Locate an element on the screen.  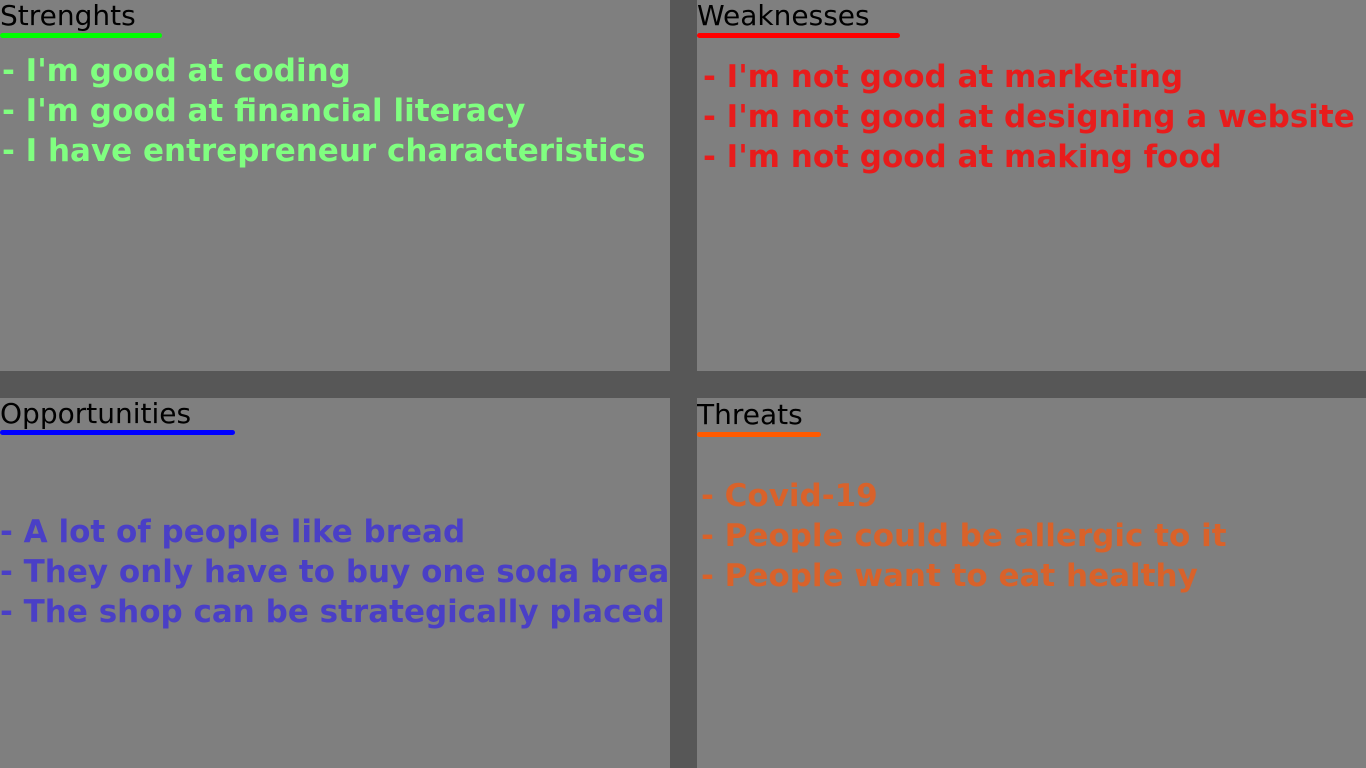
threats-item: - People want to eat healthy is located at coordinates (949, 576).